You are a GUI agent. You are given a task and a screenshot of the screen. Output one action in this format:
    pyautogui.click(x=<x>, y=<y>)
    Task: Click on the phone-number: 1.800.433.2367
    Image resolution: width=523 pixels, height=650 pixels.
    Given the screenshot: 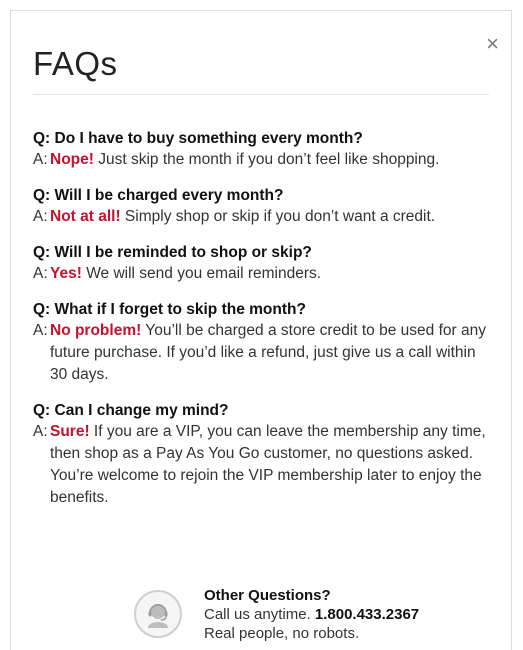 What is the action you would take?
    pyautogui.click(x=367, y=614)
    